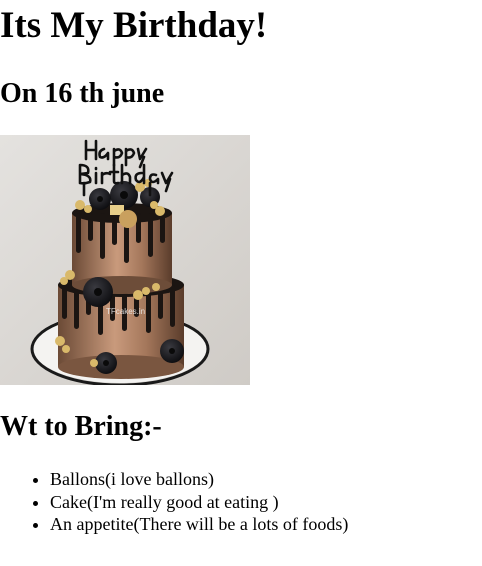  Describe the element at coordinates (82, 93) in the screenshot. I see `date-heading: On 16 th june` at that location.